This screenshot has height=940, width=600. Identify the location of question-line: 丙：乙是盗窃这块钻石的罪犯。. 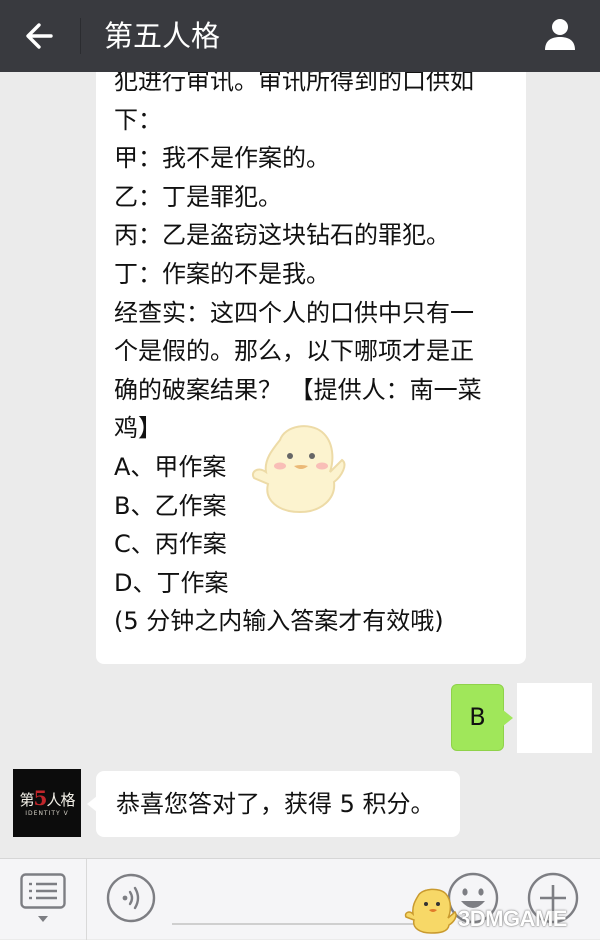
(282, 235).